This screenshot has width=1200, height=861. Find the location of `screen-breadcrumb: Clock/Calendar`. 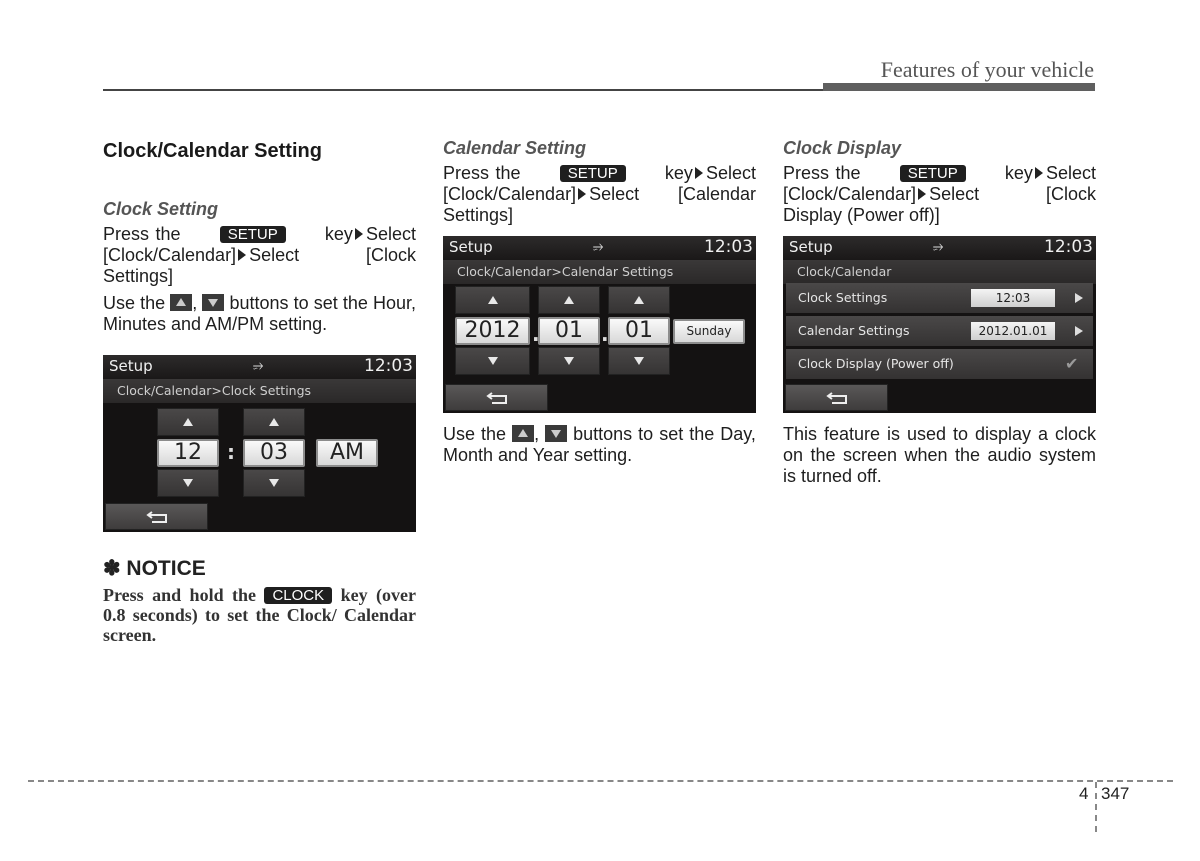

screen-breadcrumb: Clock/Calendar is located at coordinates (939, 272).